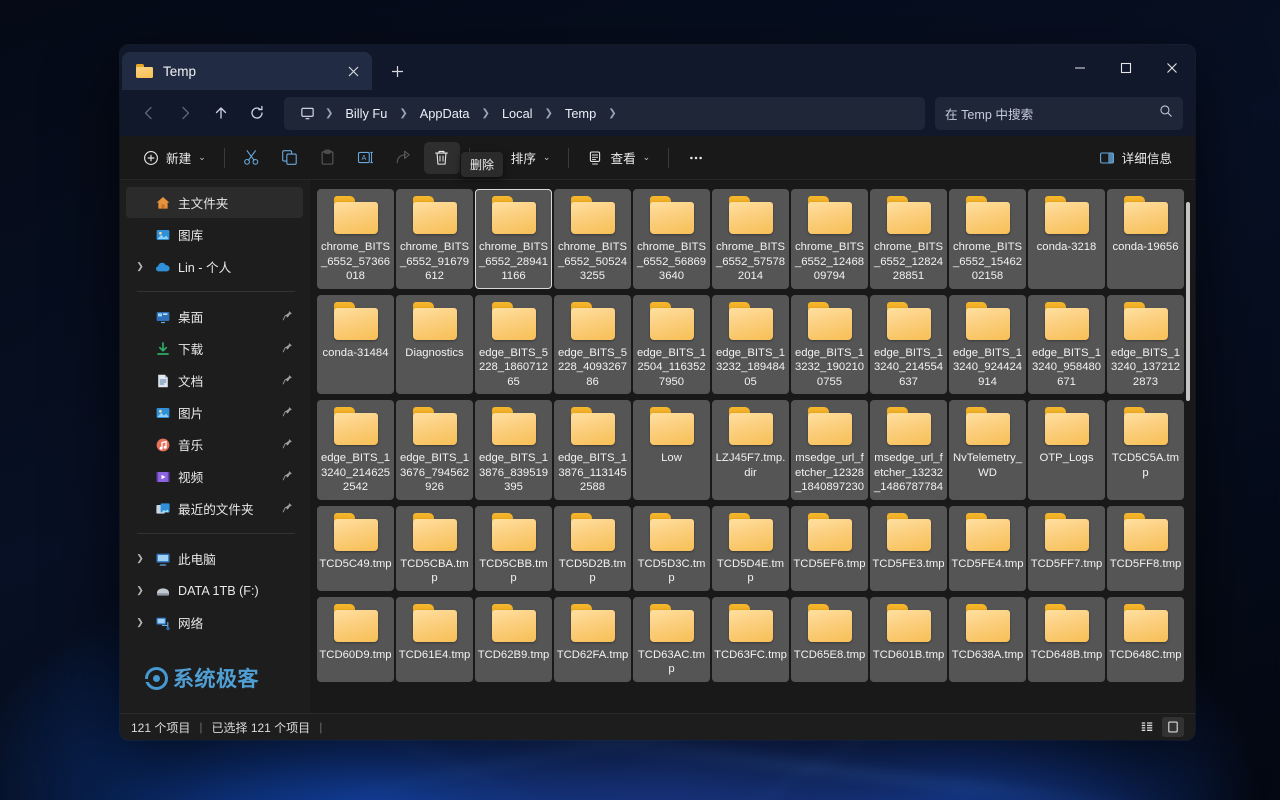  Describe the element at coordinates (987, 639) in the screenshot. I see `file-item: TCD638A.tmp` at that location.